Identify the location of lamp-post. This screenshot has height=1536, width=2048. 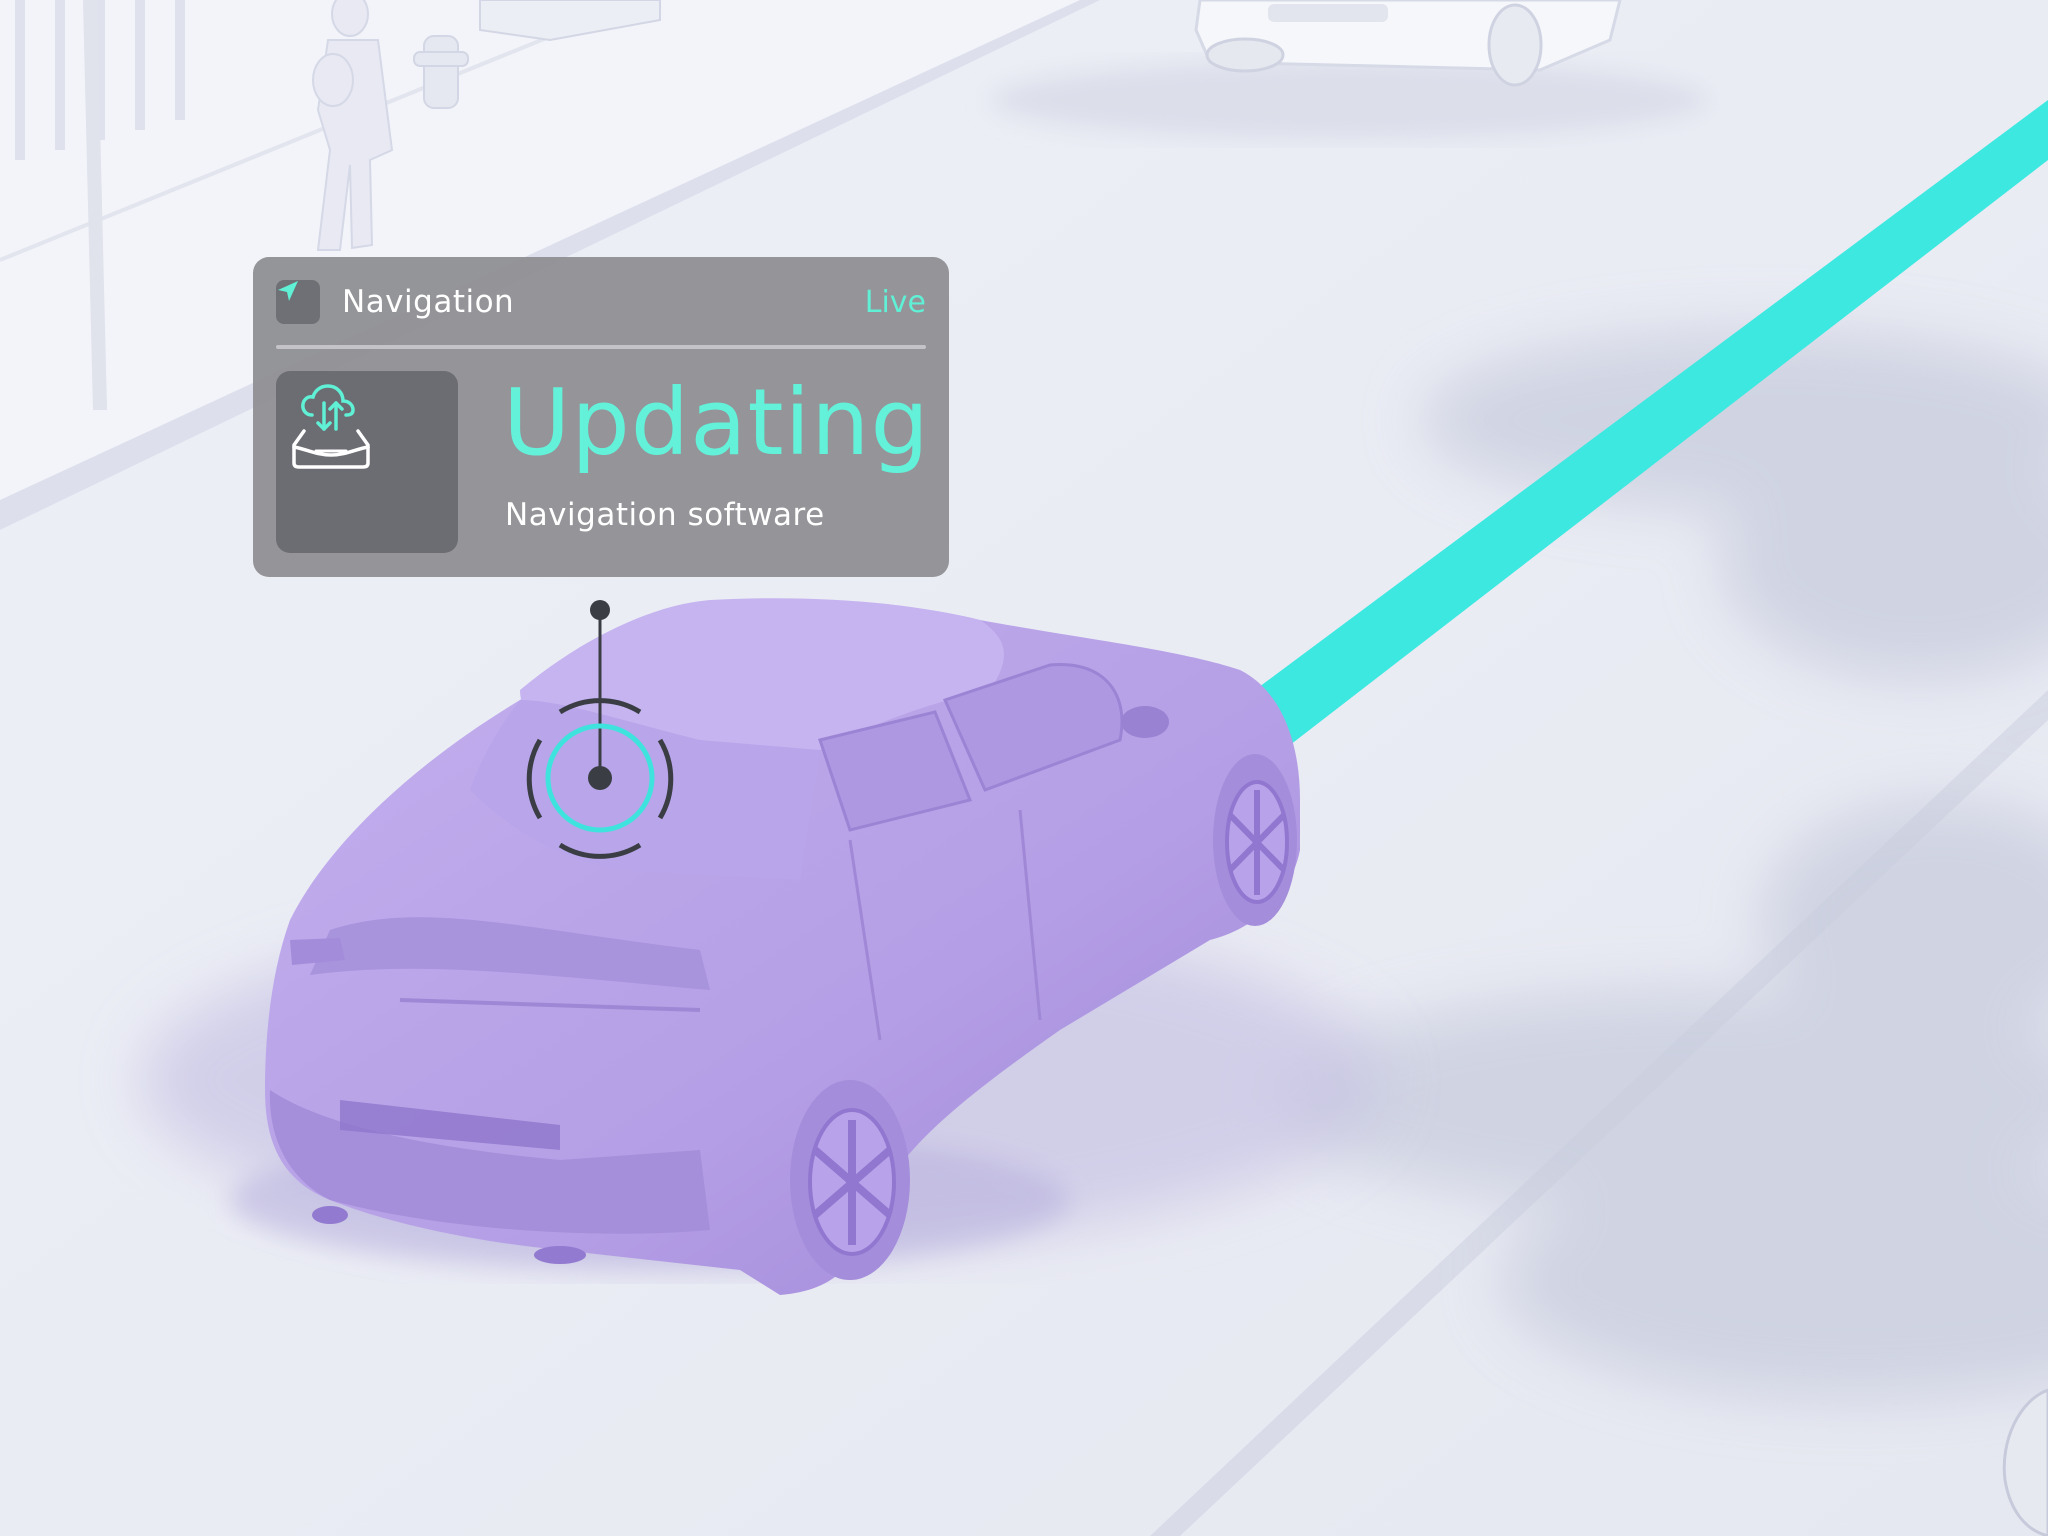
(95, 205).